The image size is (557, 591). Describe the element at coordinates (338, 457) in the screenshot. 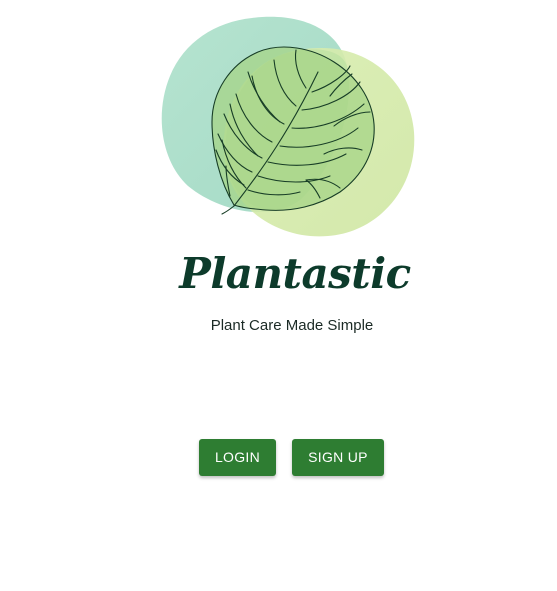

I see `signup-button: SIGN UP` at that location.